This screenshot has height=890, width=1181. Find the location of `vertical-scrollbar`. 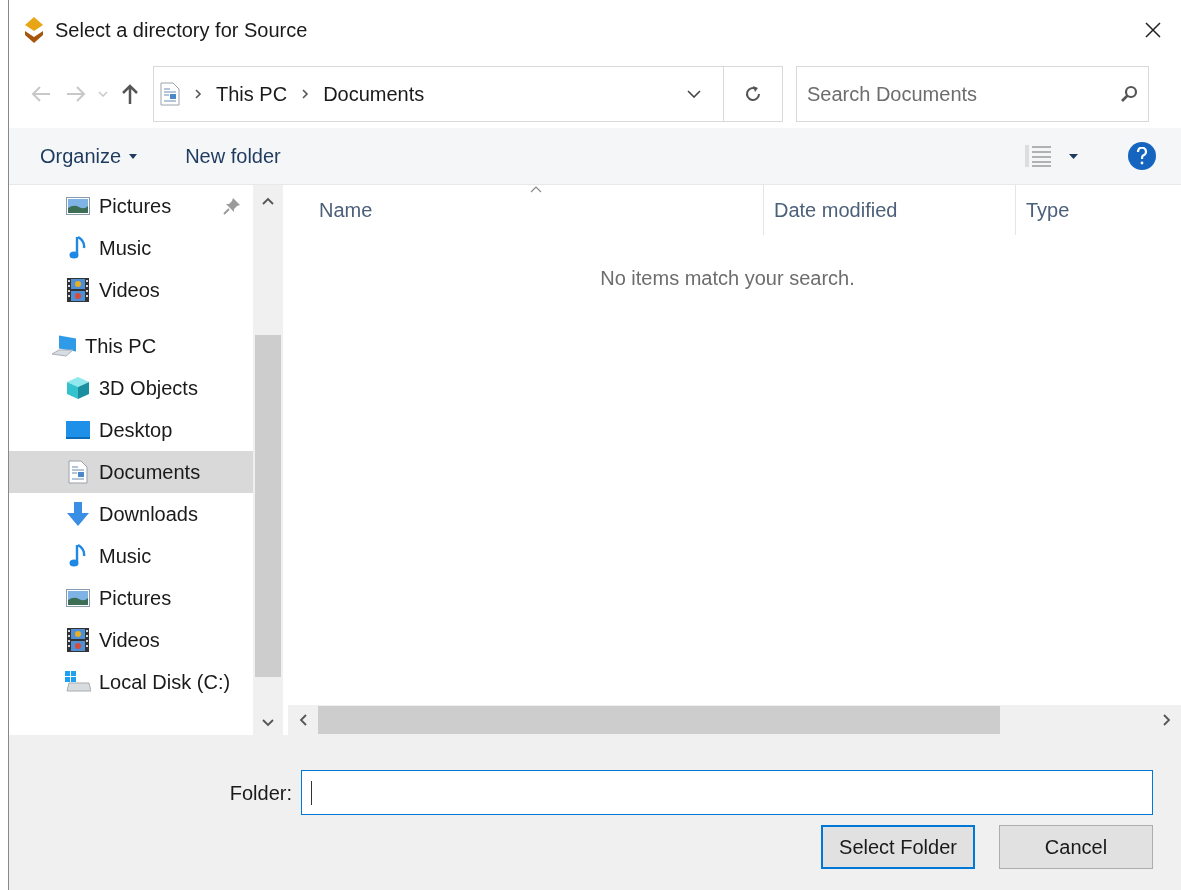

vertical-scrollbar is located at coordinates (268, 460).